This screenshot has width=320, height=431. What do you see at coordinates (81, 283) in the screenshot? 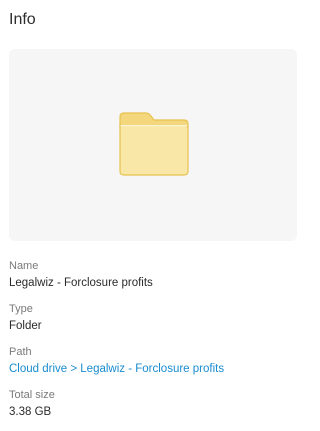
I see `name-value: Legalwiz - Forclosure profits` at bounding box center [81, 283].